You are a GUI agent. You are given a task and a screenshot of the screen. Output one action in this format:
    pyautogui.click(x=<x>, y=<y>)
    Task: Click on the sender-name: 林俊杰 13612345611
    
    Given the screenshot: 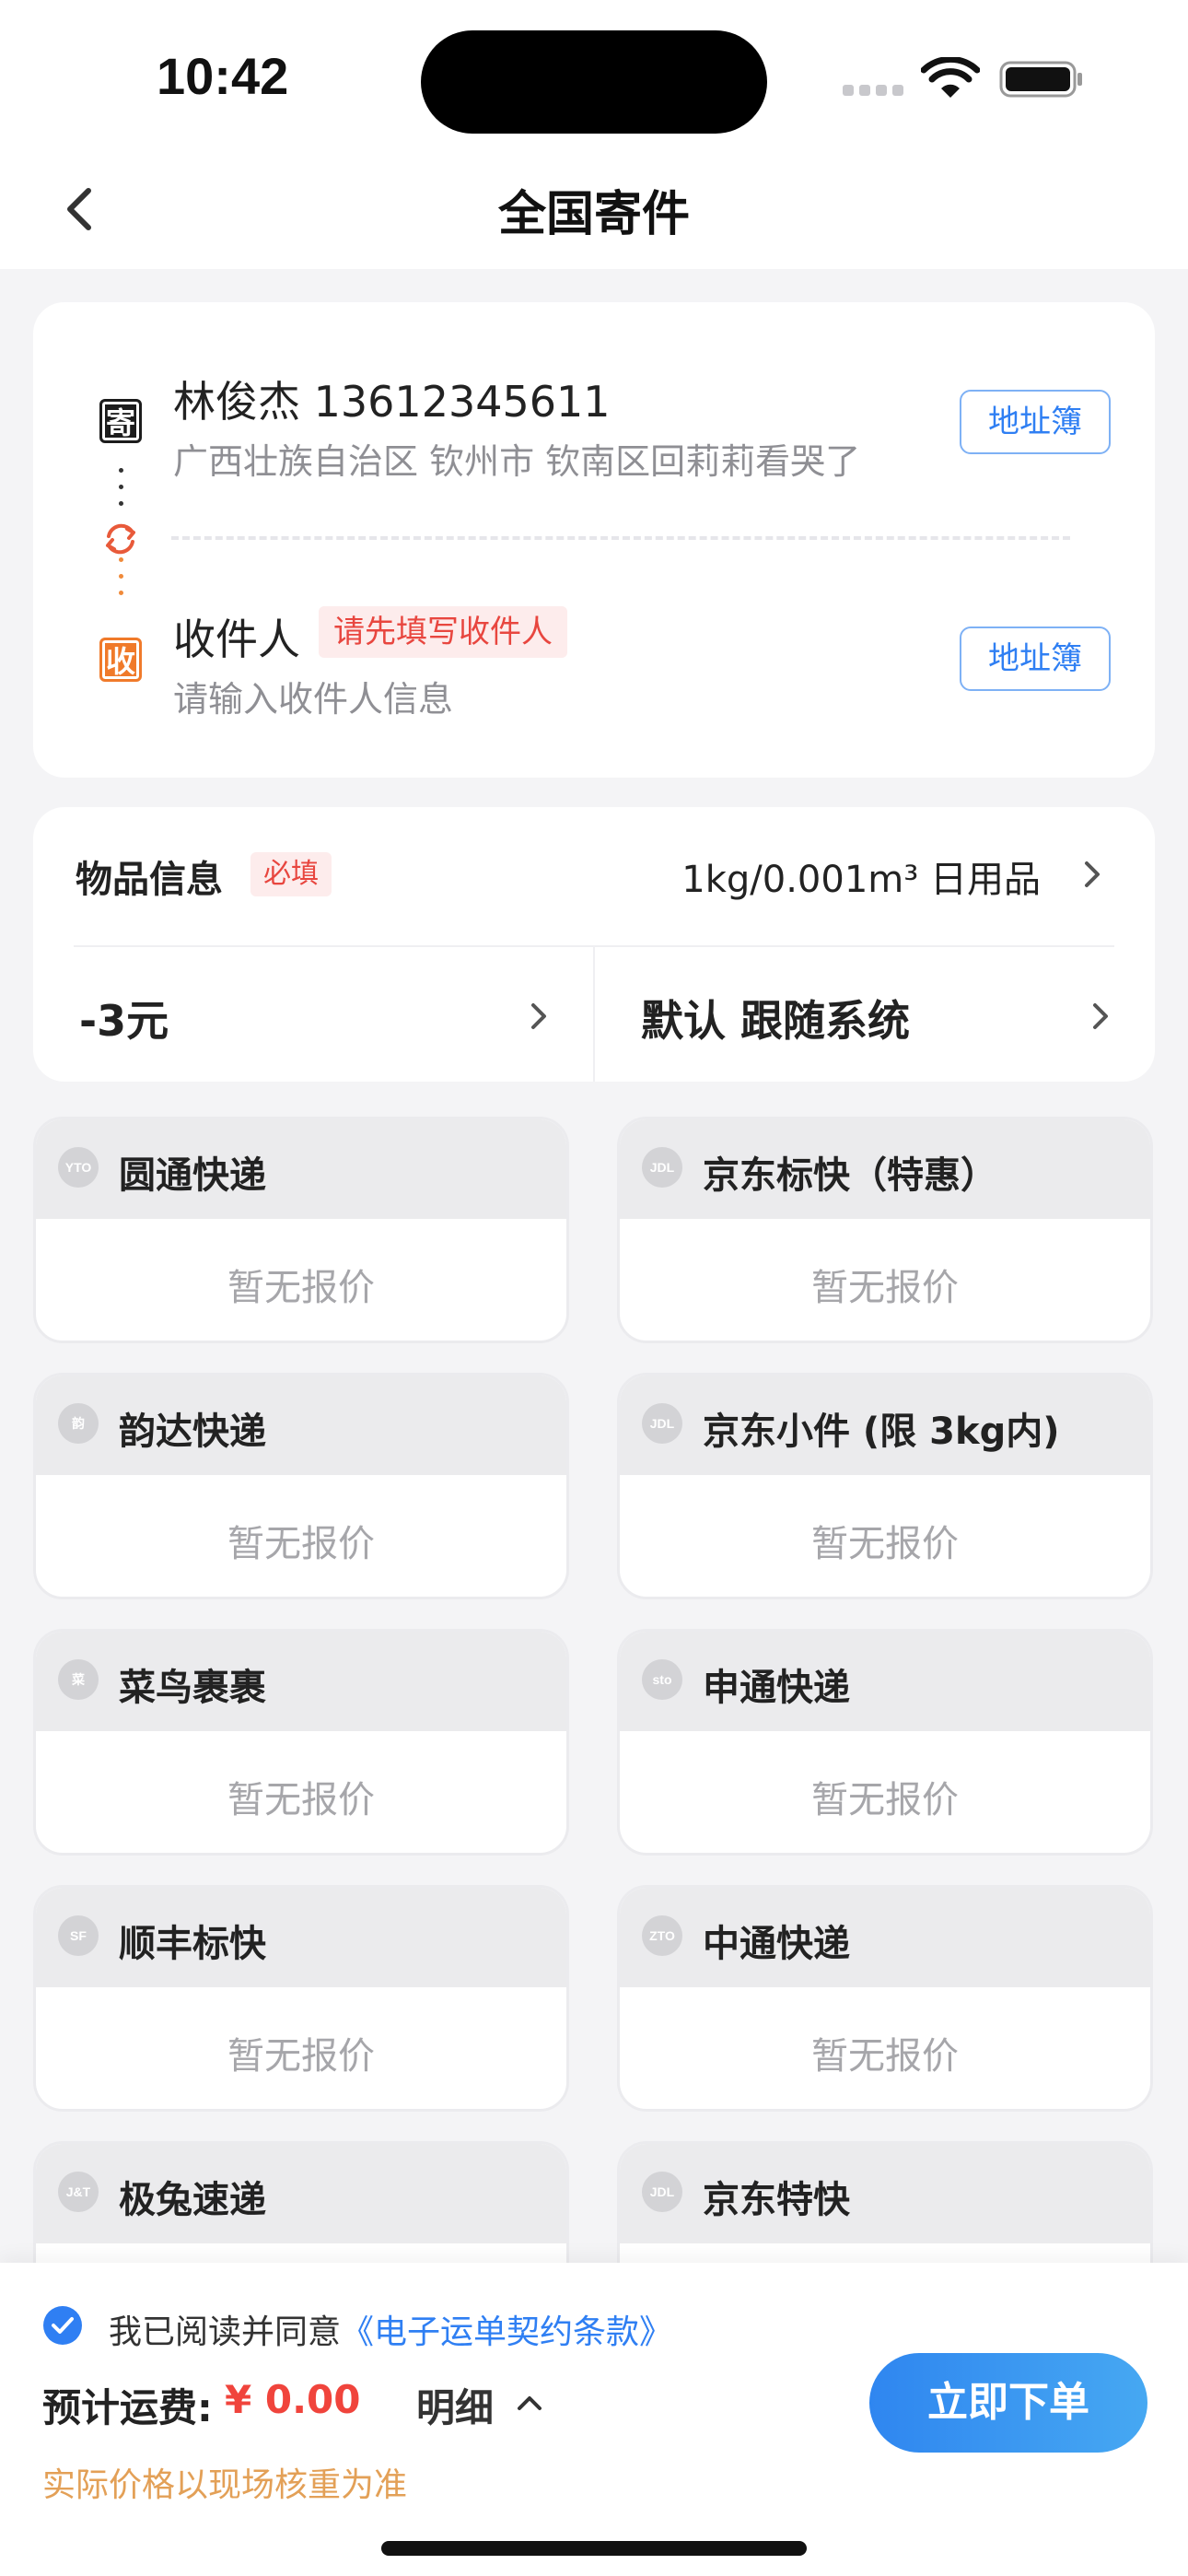 What is the action you would take?
    pyautogui.click(x=392, y=399)
    